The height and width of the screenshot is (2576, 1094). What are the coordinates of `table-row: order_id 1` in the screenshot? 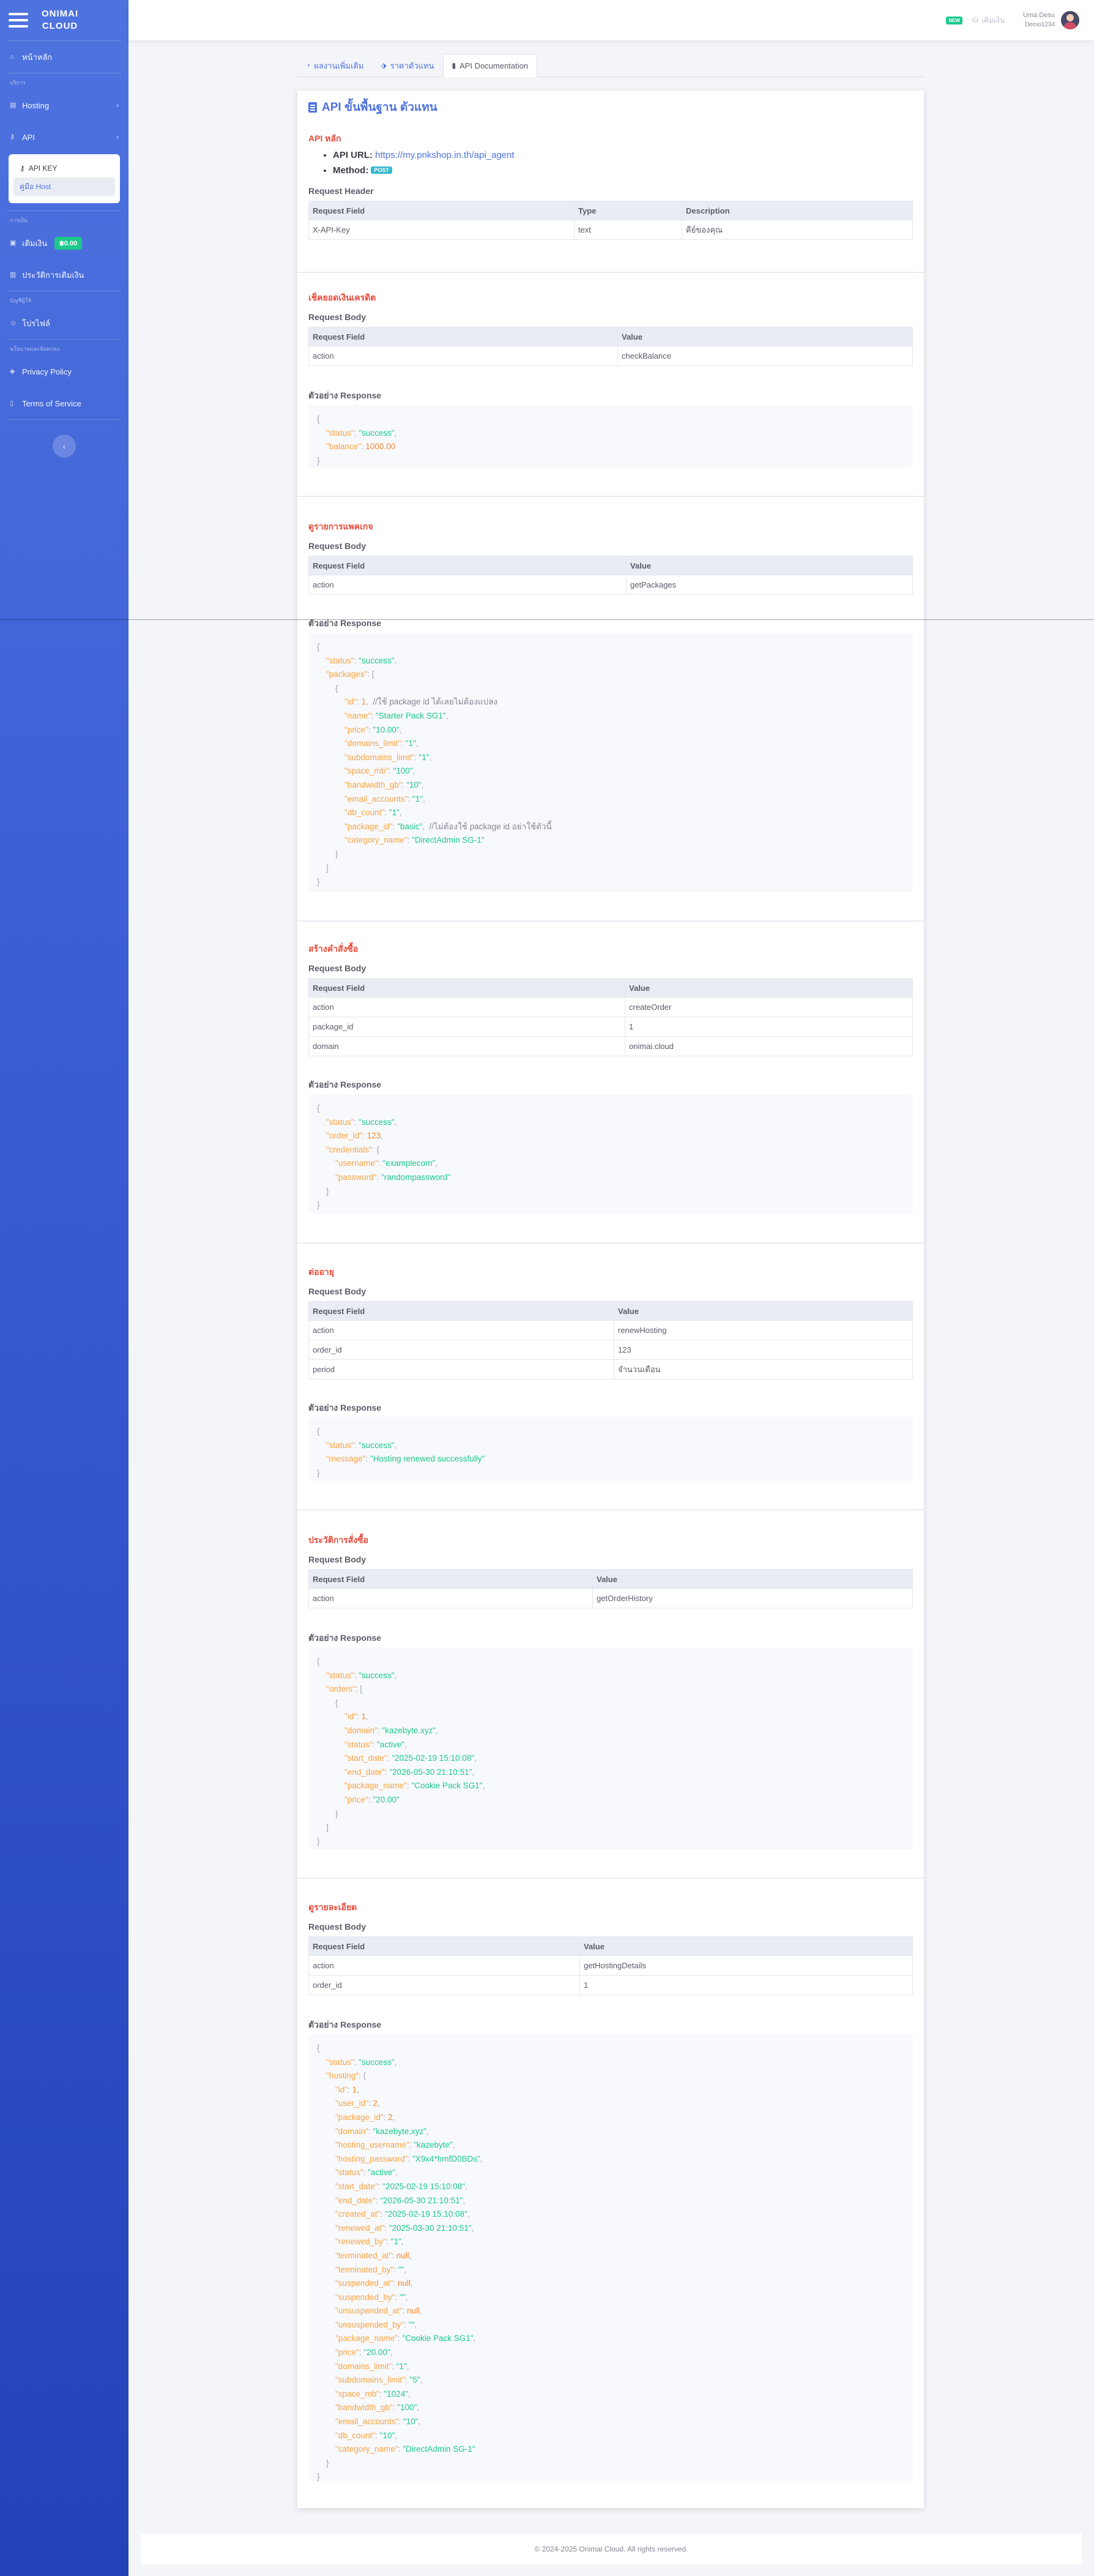 It's located at (610, 1985).